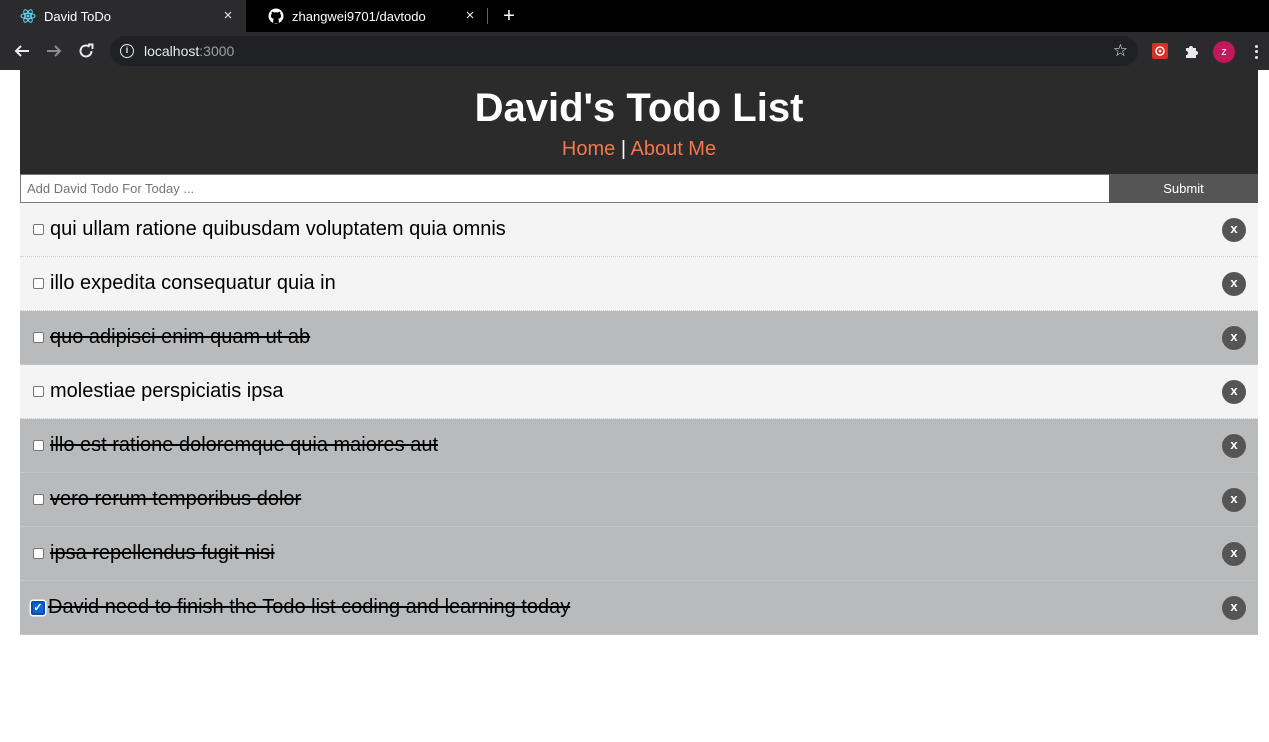 The height and width of the screenshot is (742, 1269). What do you see at coordinates (276, 16) in the screenshot?
I see `github-icon` at bounding box center [276, 16].